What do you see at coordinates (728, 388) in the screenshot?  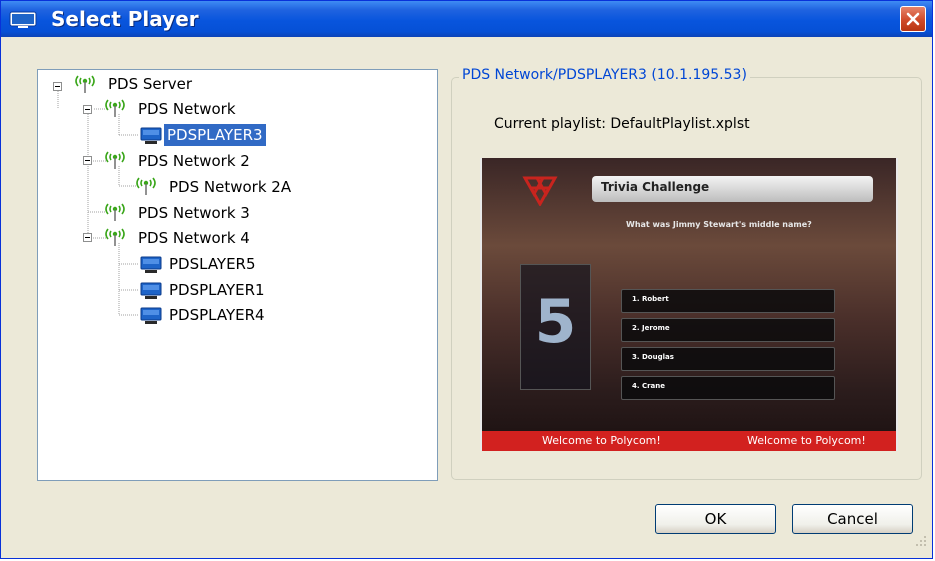 I see `preview-answer: 4. Crane` at bounding box center [728, 388].